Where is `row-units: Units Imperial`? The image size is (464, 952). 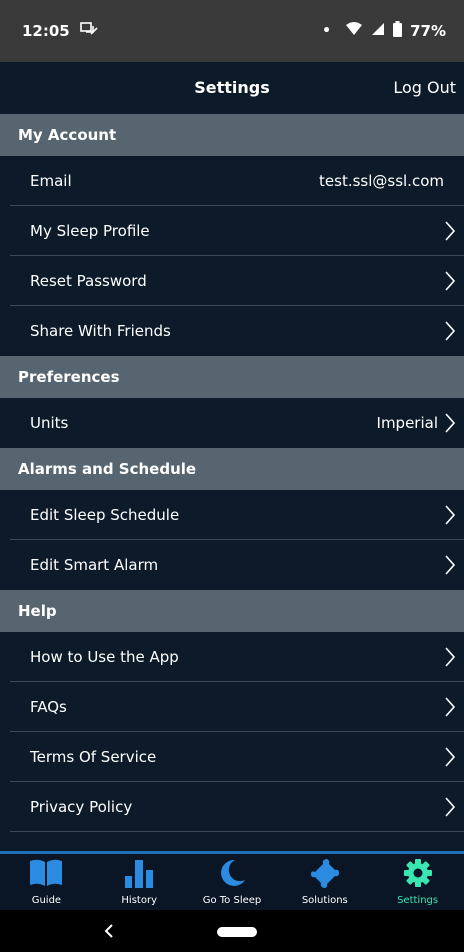
row-units: Units Imperial is located at coordinates (232, 423).